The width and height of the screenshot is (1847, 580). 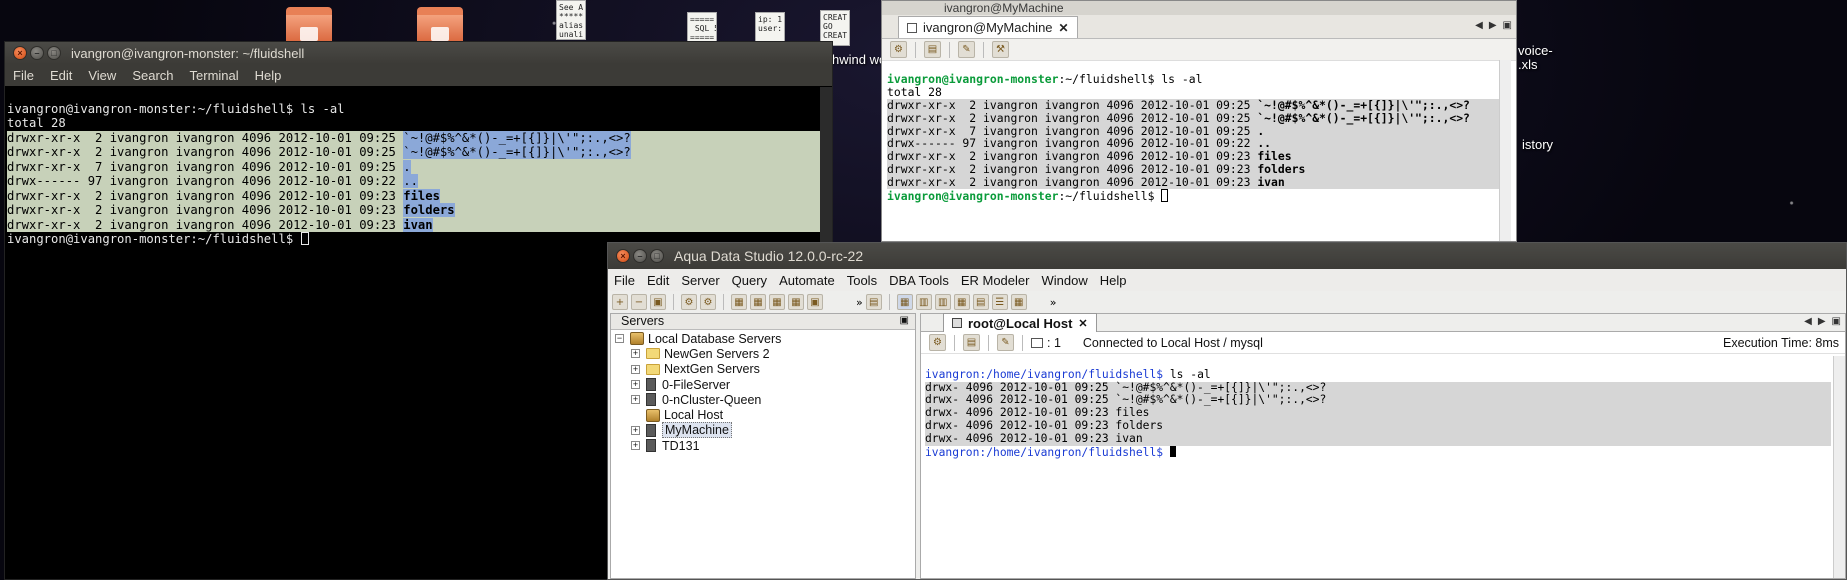 I want to click on terminal2-scrollbar, so click(x=1505, y=150).